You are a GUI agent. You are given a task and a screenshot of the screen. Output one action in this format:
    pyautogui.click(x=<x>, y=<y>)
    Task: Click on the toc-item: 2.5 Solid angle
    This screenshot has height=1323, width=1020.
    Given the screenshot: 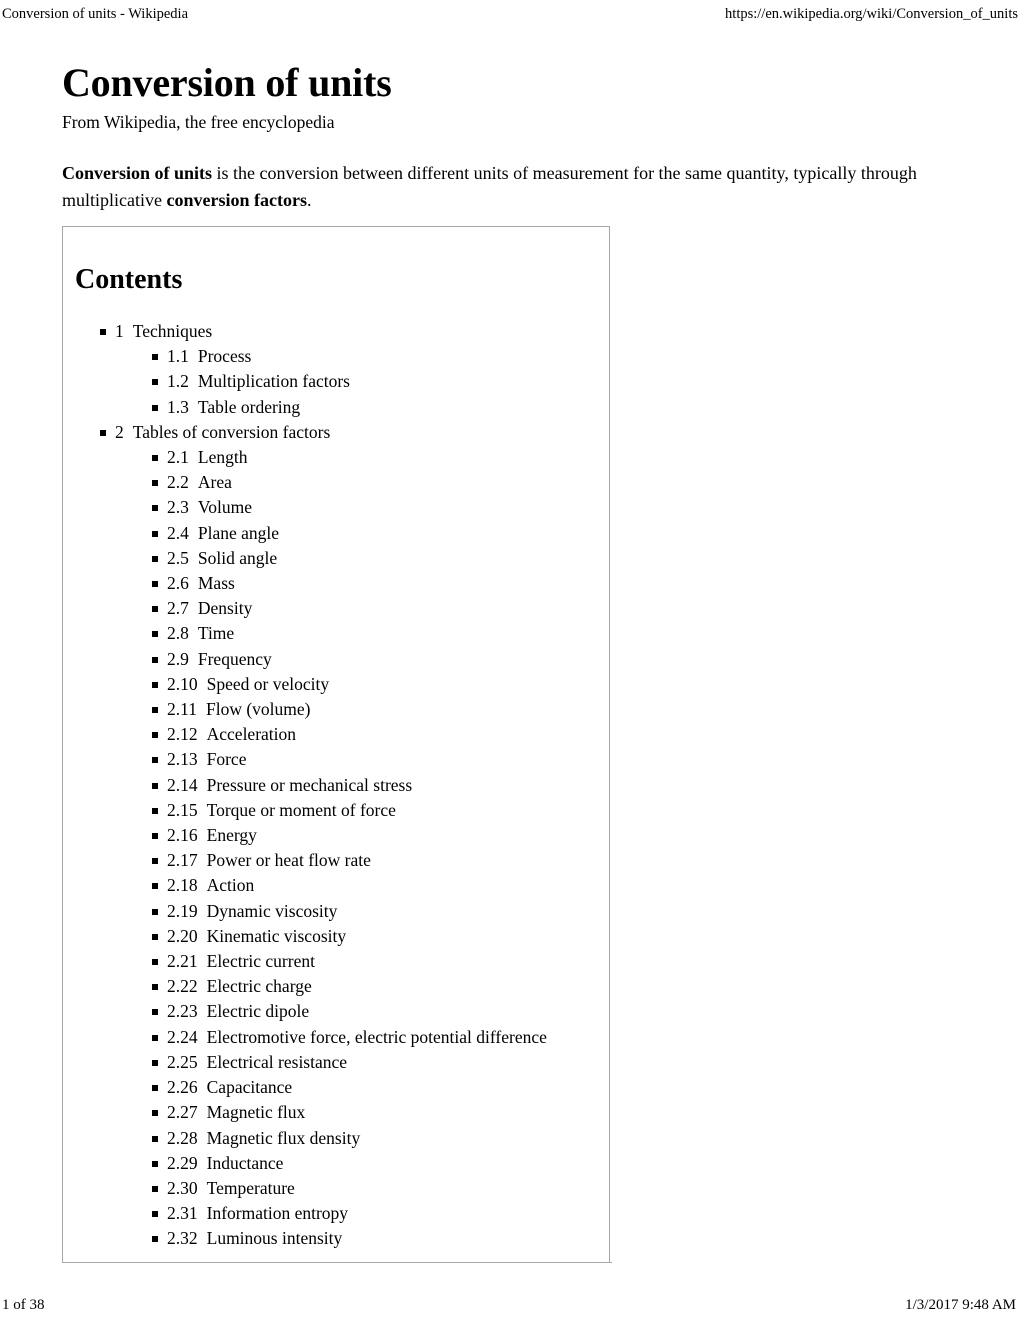 What is the action you would take?
    pyautogui.click(x=336, y=558)
    